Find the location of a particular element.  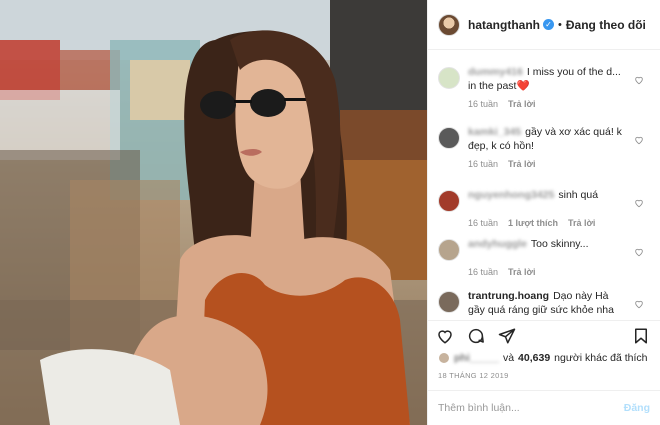

commenter-username: andyhuggle is located at coordinates (497, 244).